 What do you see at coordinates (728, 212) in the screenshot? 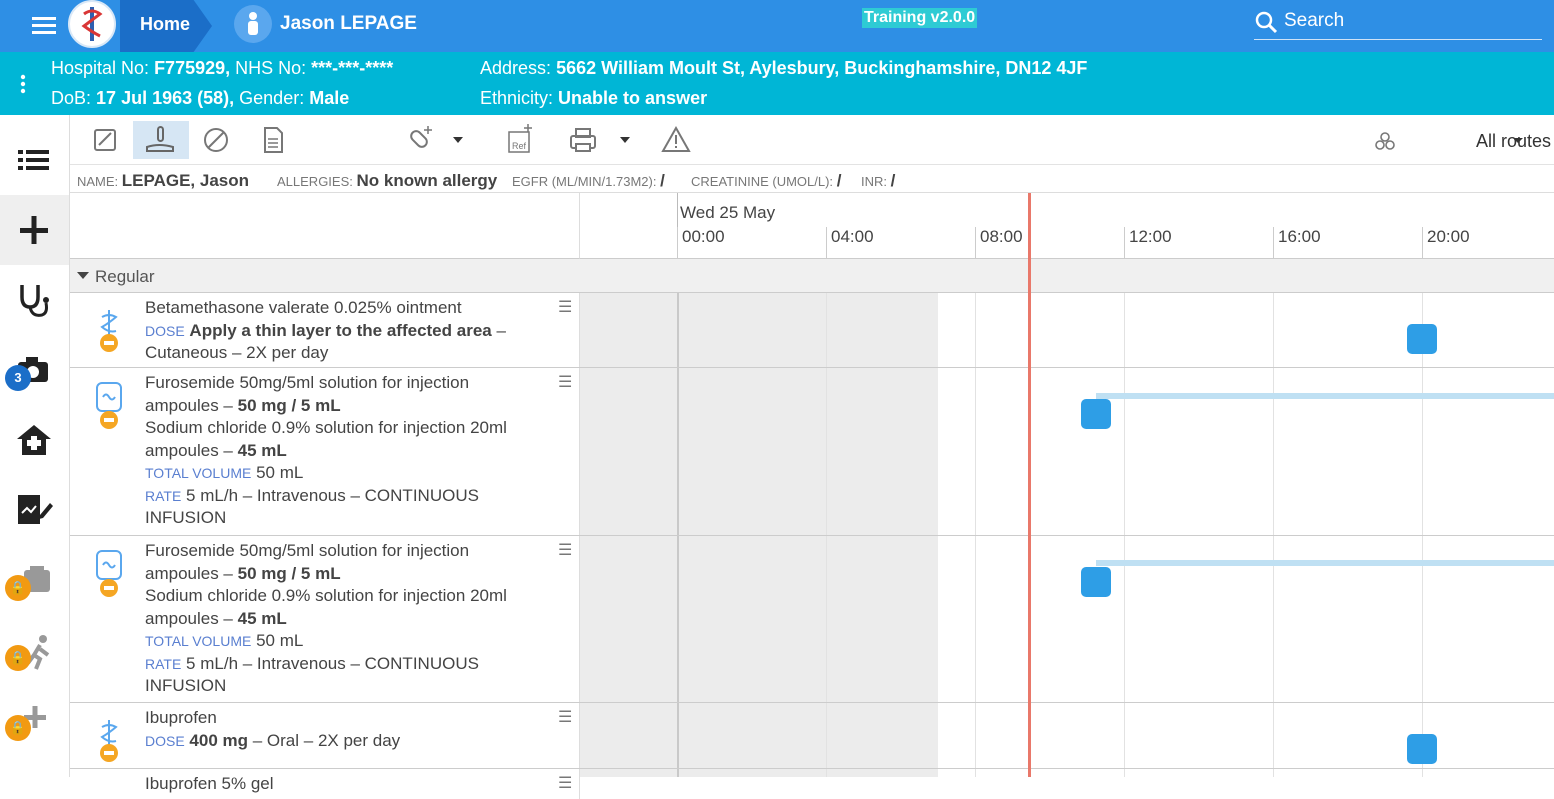
I see `timeline-date: Wed 25 May` at bounding box center [728, 212].